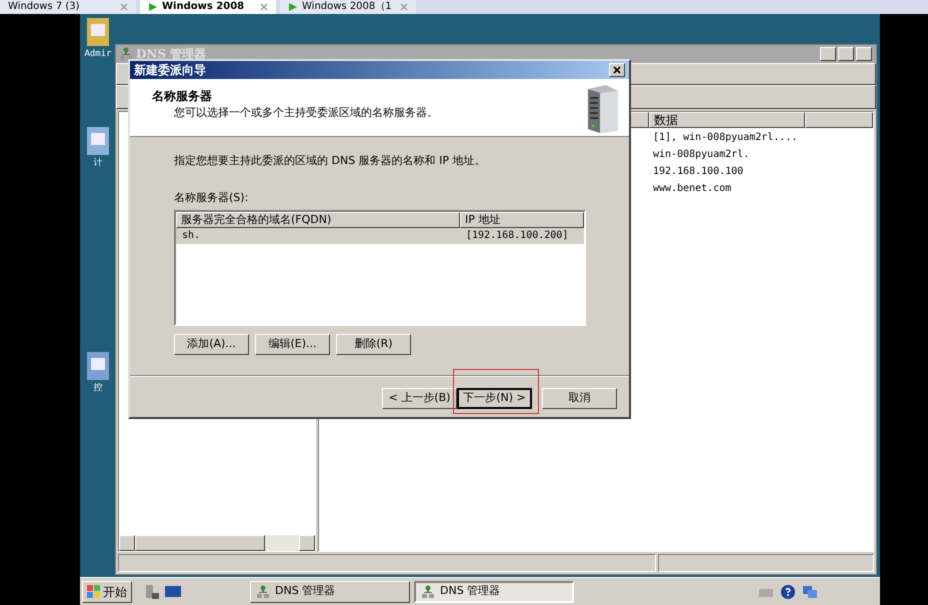 The width and height of the screenshot is (928, 605). I want to click on browser-tab: Windows 2008（1, so click(348, 7).